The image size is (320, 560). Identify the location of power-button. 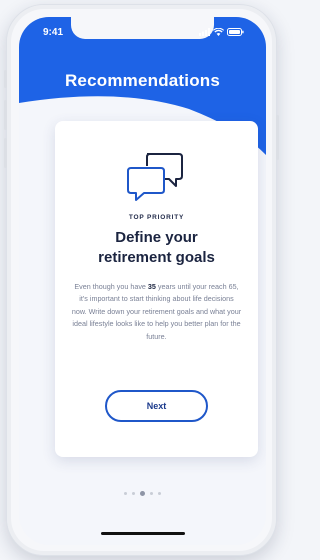
(277, 137).